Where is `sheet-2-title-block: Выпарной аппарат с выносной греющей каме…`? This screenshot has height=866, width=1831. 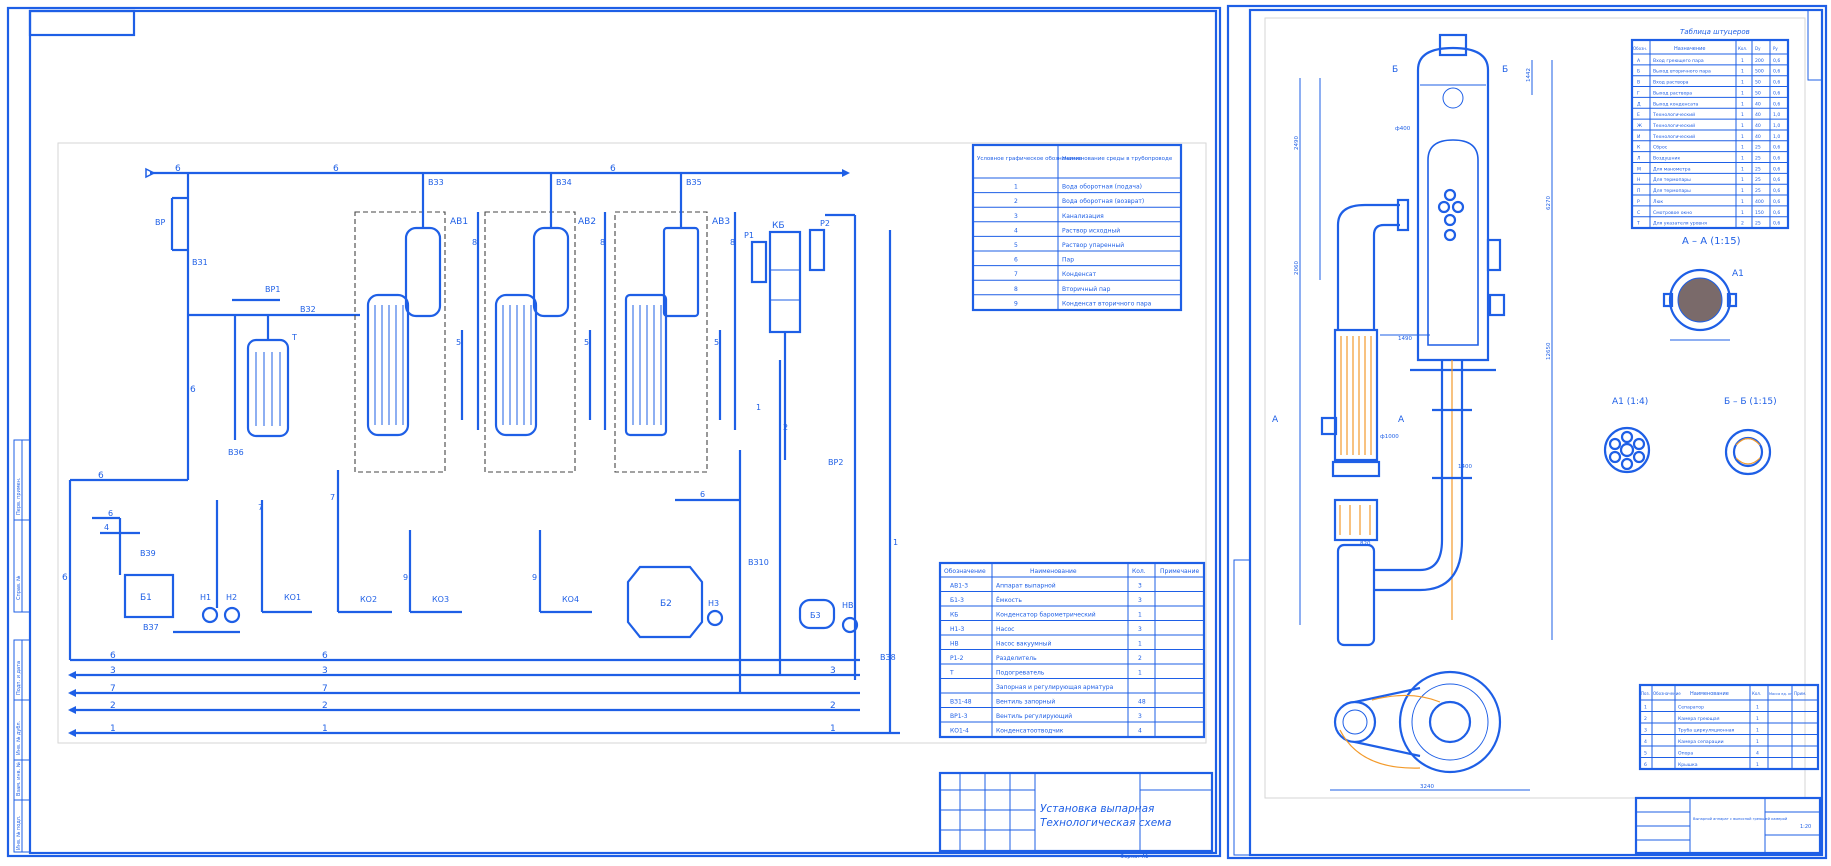
sheet-2-title-block: Выпарной аппарат с выносной греющей каме… is located at coordinates (1728, 825).